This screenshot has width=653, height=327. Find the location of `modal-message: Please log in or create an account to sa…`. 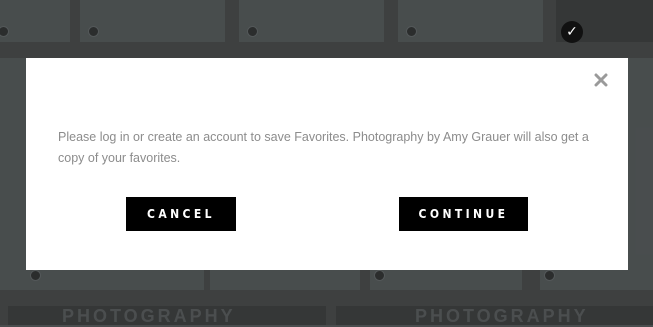

modal-message: Please log in or create an account to sa… is located at coordinates (323, 147).